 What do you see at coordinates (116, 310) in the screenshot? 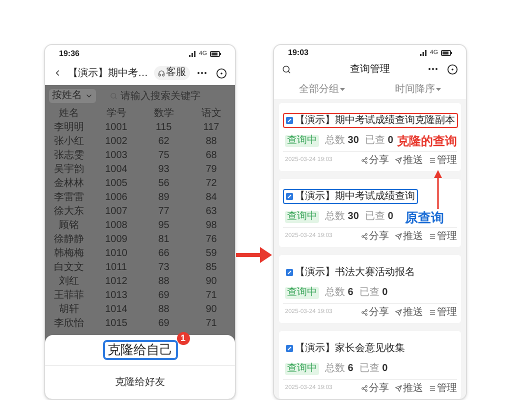
I see `table-cell-text: 1014` at bounding box center [116, 310].